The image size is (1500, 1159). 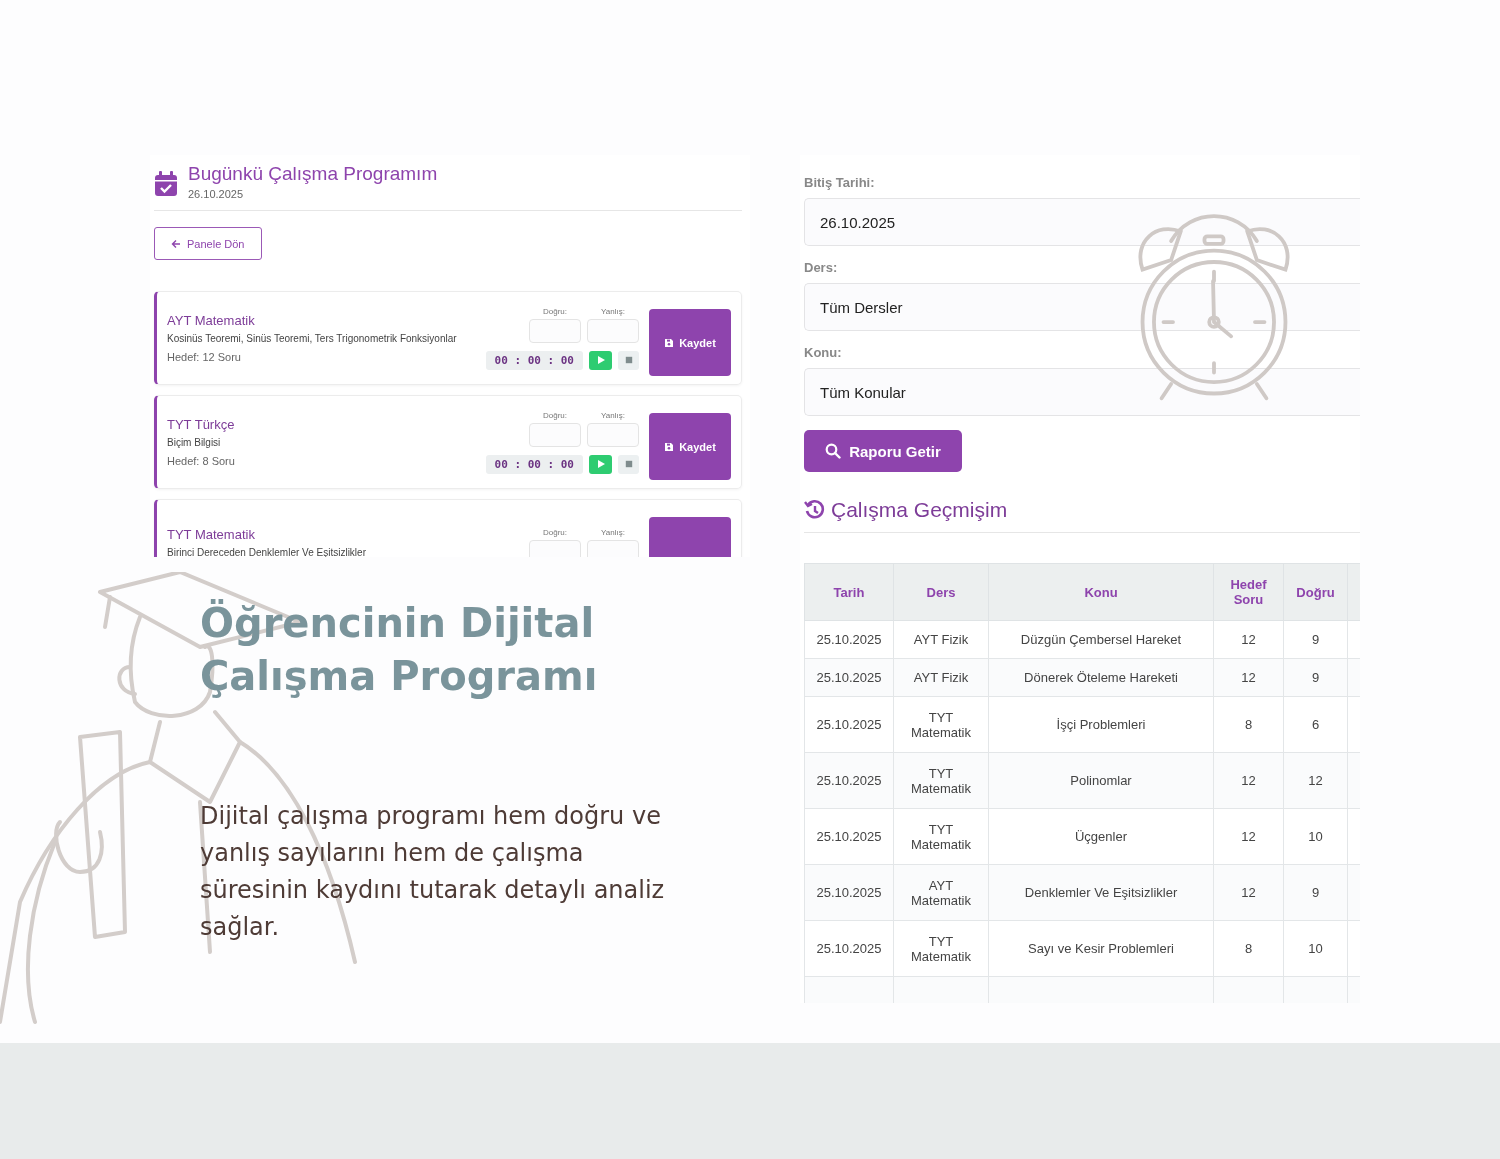 What do you see at coordinates (1101, 724) in the screenshot?
I see `table-cell: İşçi Problemleri` at bounding box center [1101, 724].